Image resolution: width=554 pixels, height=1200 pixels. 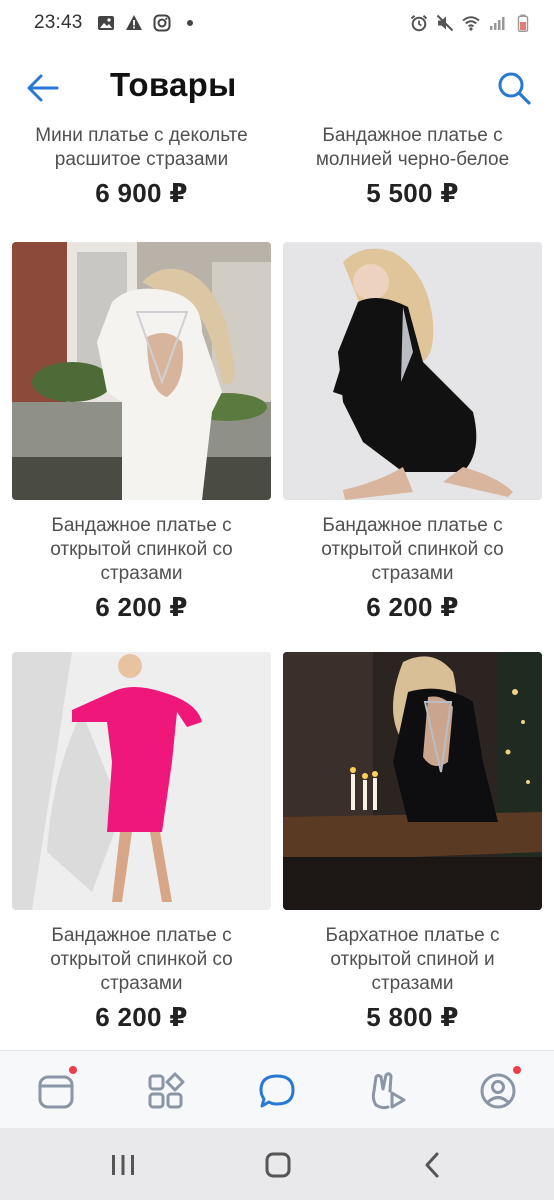 I want to click on nav-profile, so click(x=500, y=1088).